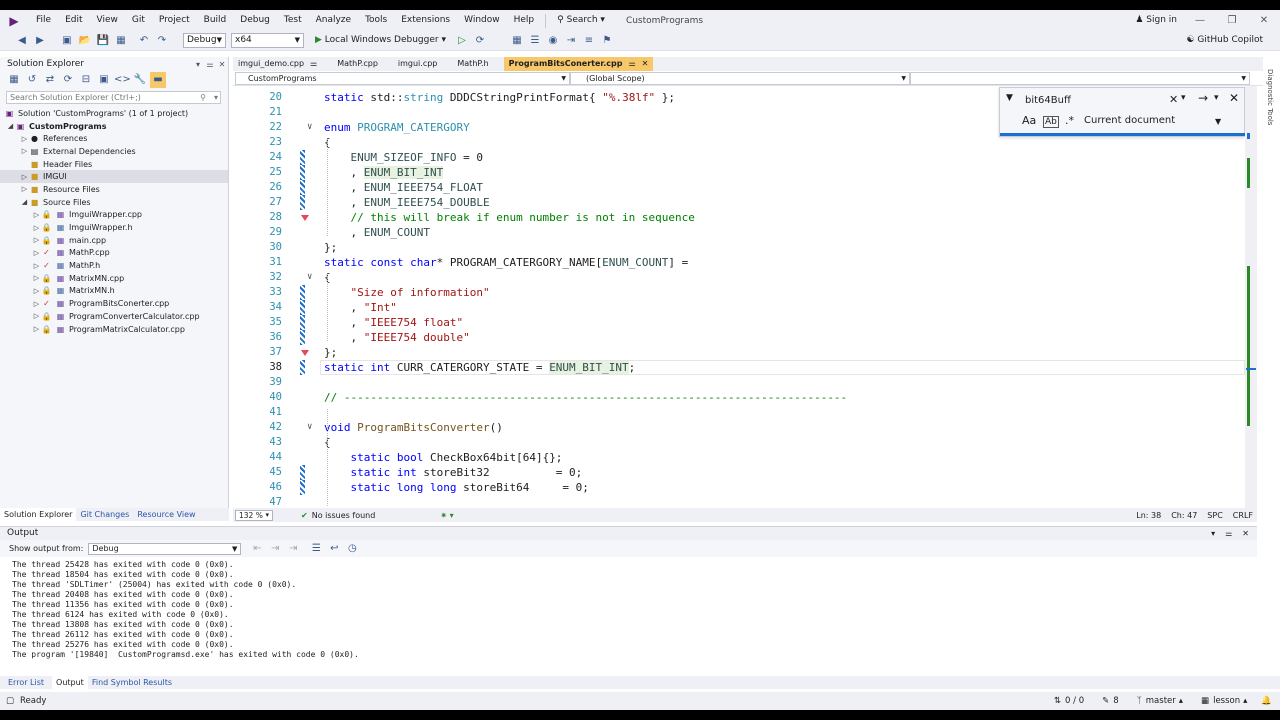 The width and height of the screenshot is (1280, 720). Describe the element at coordinates (257, 549) in the screenshot. I see `prev-message-icon: ⇤` at that location.